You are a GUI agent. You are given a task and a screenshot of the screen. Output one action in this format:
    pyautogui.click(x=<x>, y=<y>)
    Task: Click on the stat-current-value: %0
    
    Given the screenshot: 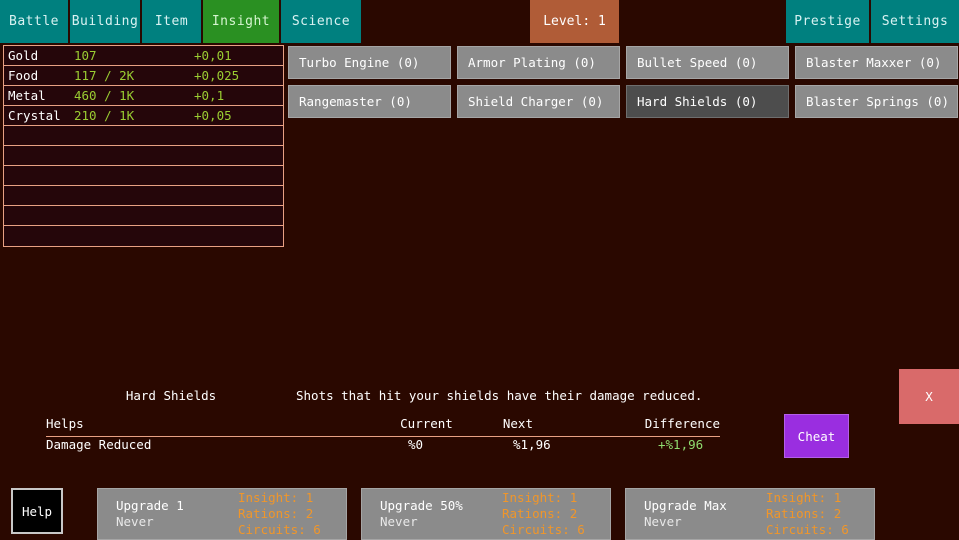 What is the action you would take?
    pyautogui.click(x=416, y=444)
    